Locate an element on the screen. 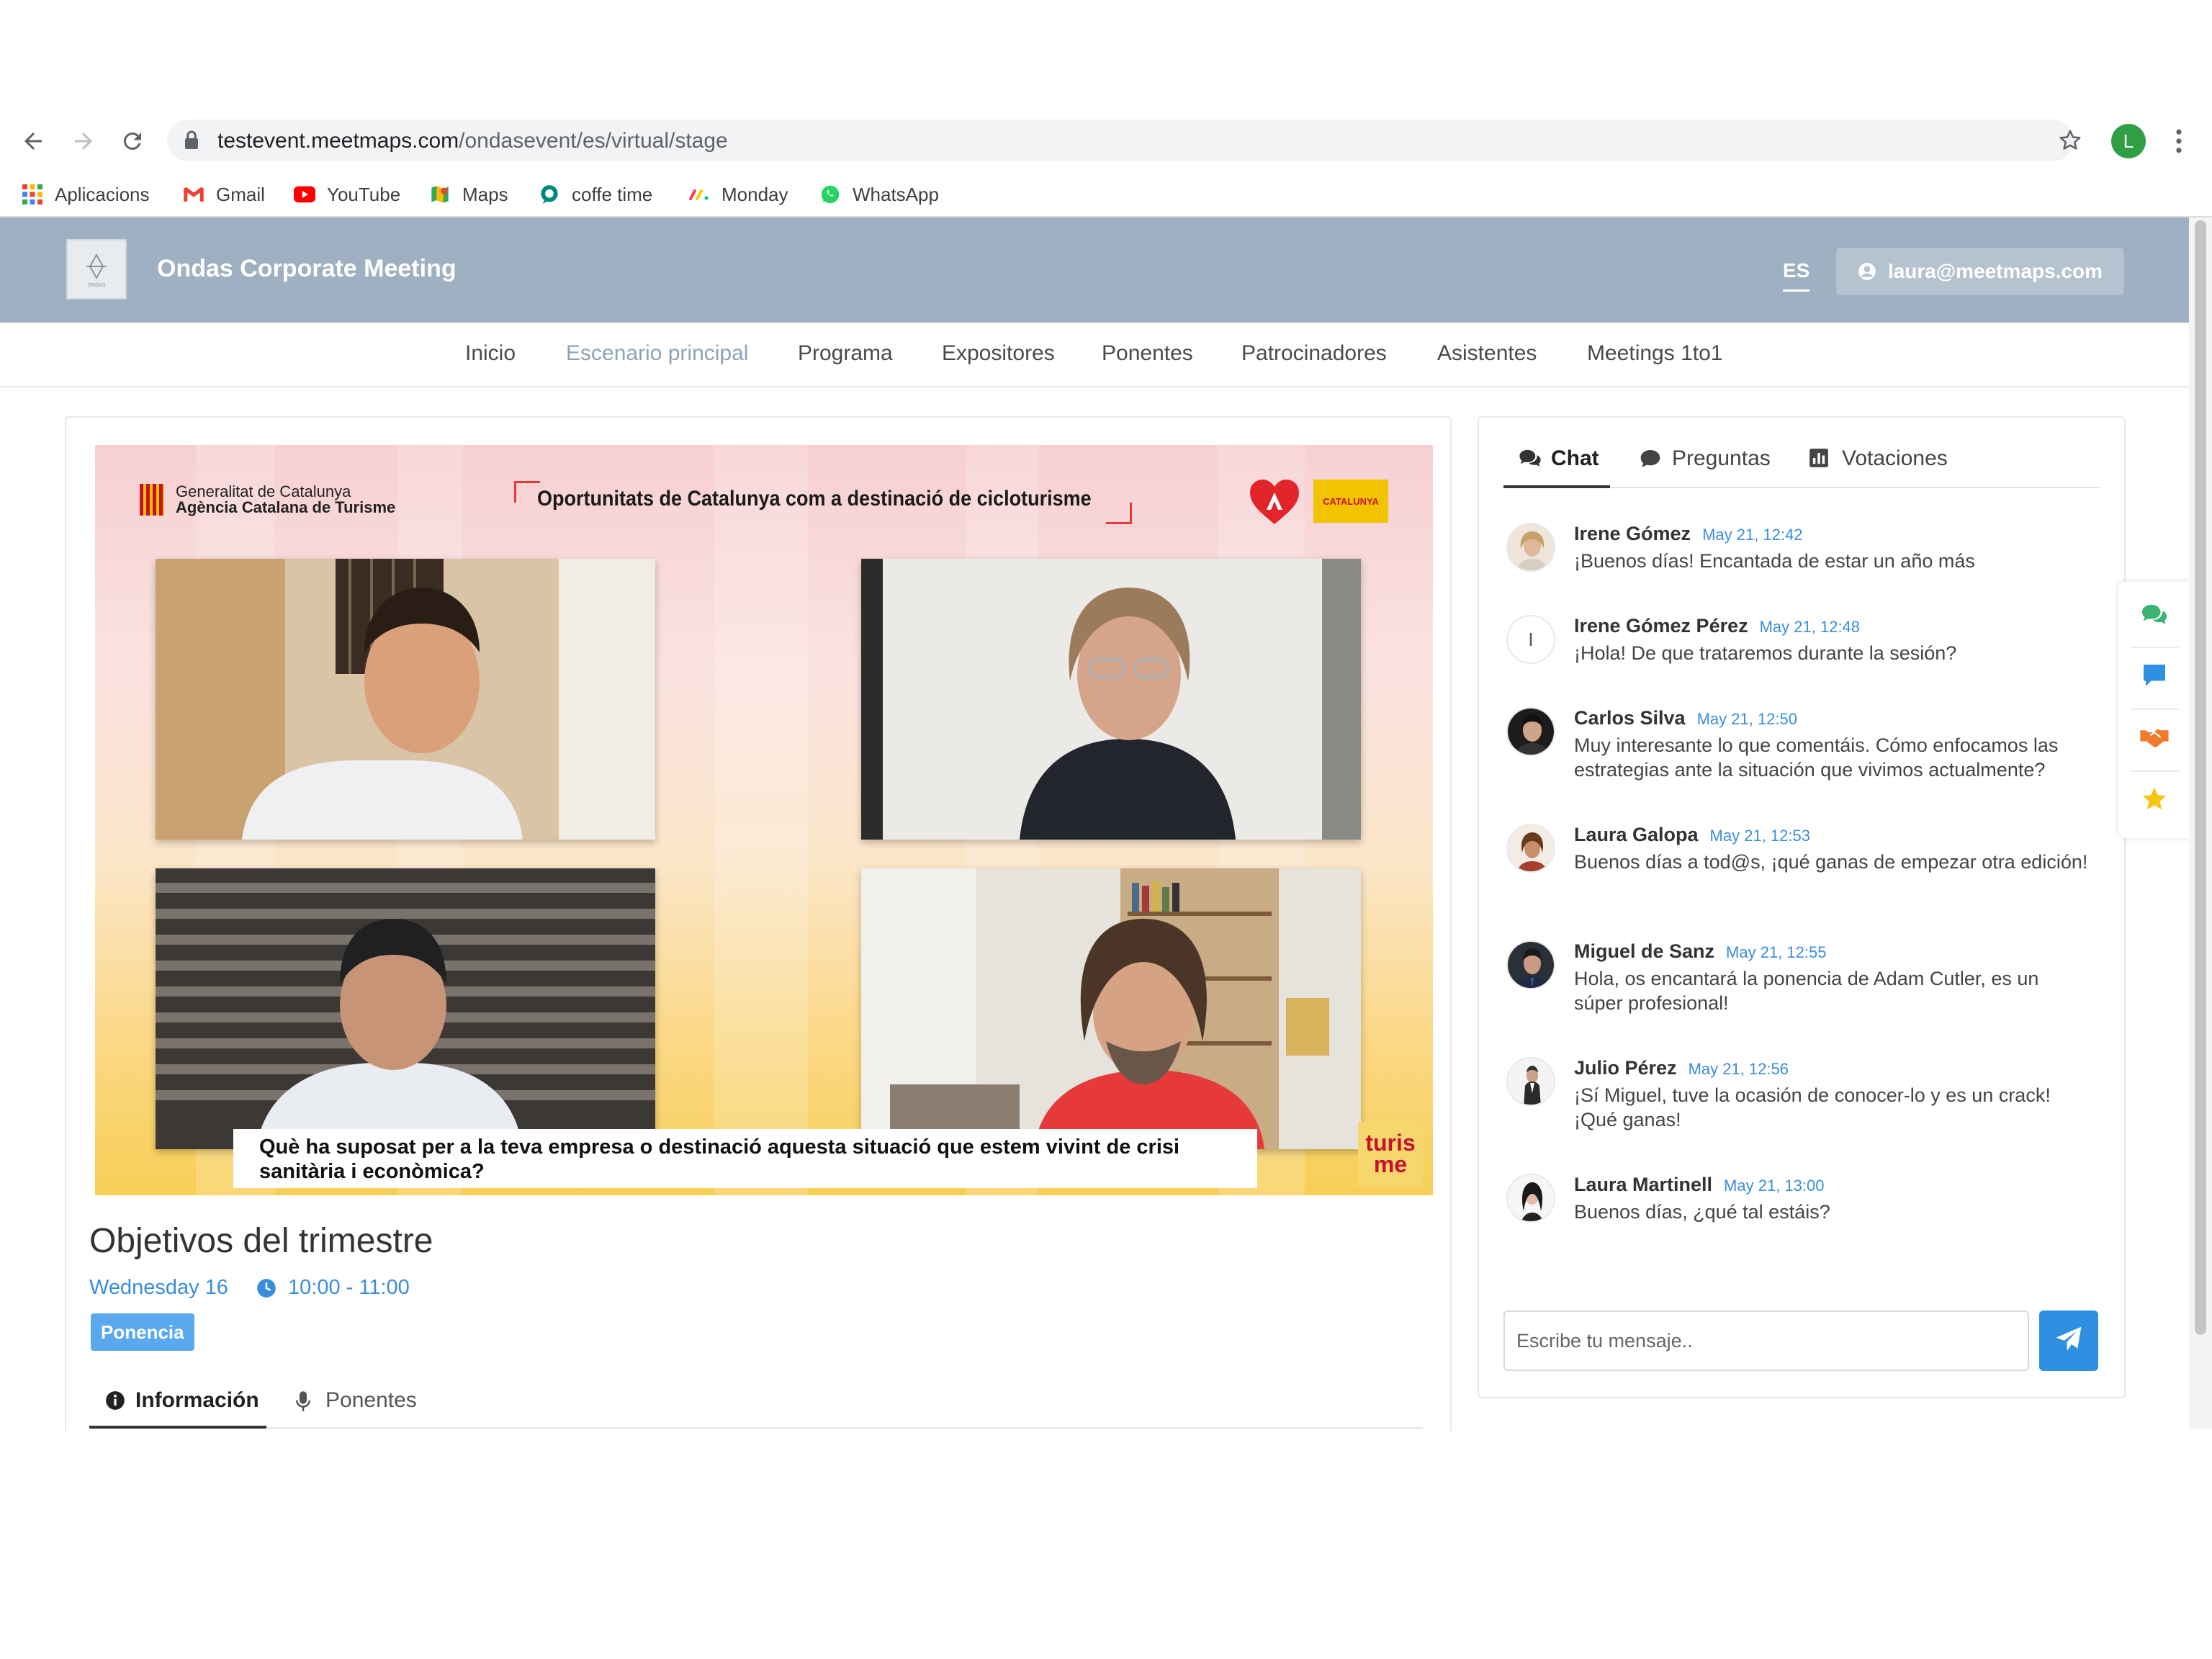  bookmark-coffe-time: coffe time is located at coordinates (595, 195).